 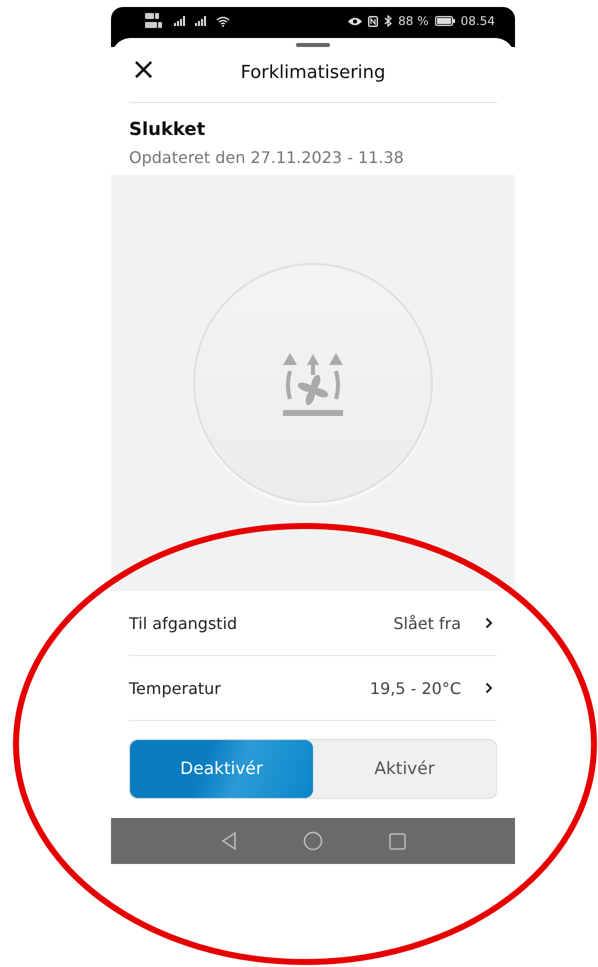 I want to click on updated-time: Opdateret den 27.11.2023 - 11.38, so click(x=267, y=157).